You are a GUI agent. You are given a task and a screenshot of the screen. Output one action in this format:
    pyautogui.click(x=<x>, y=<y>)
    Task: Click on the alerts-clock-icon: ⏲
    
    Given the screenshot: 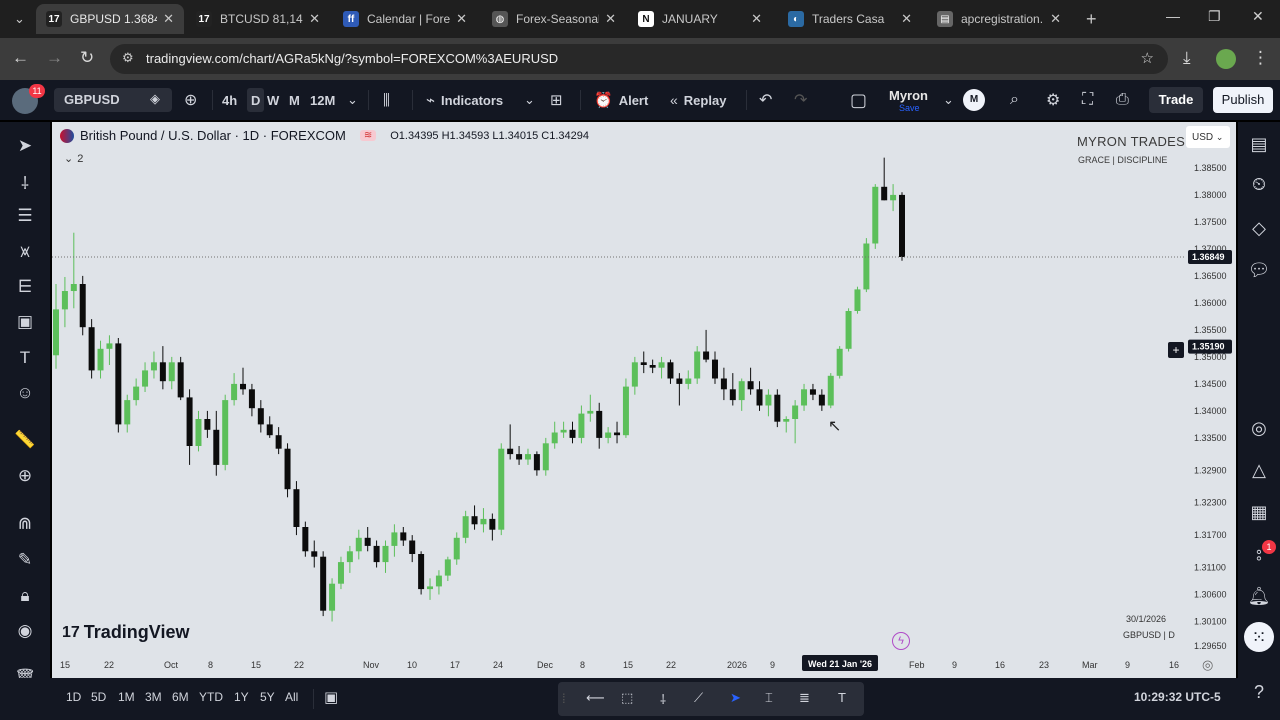 What is the action you would take?
    pyautogui.click(x=1259, y=184)
    